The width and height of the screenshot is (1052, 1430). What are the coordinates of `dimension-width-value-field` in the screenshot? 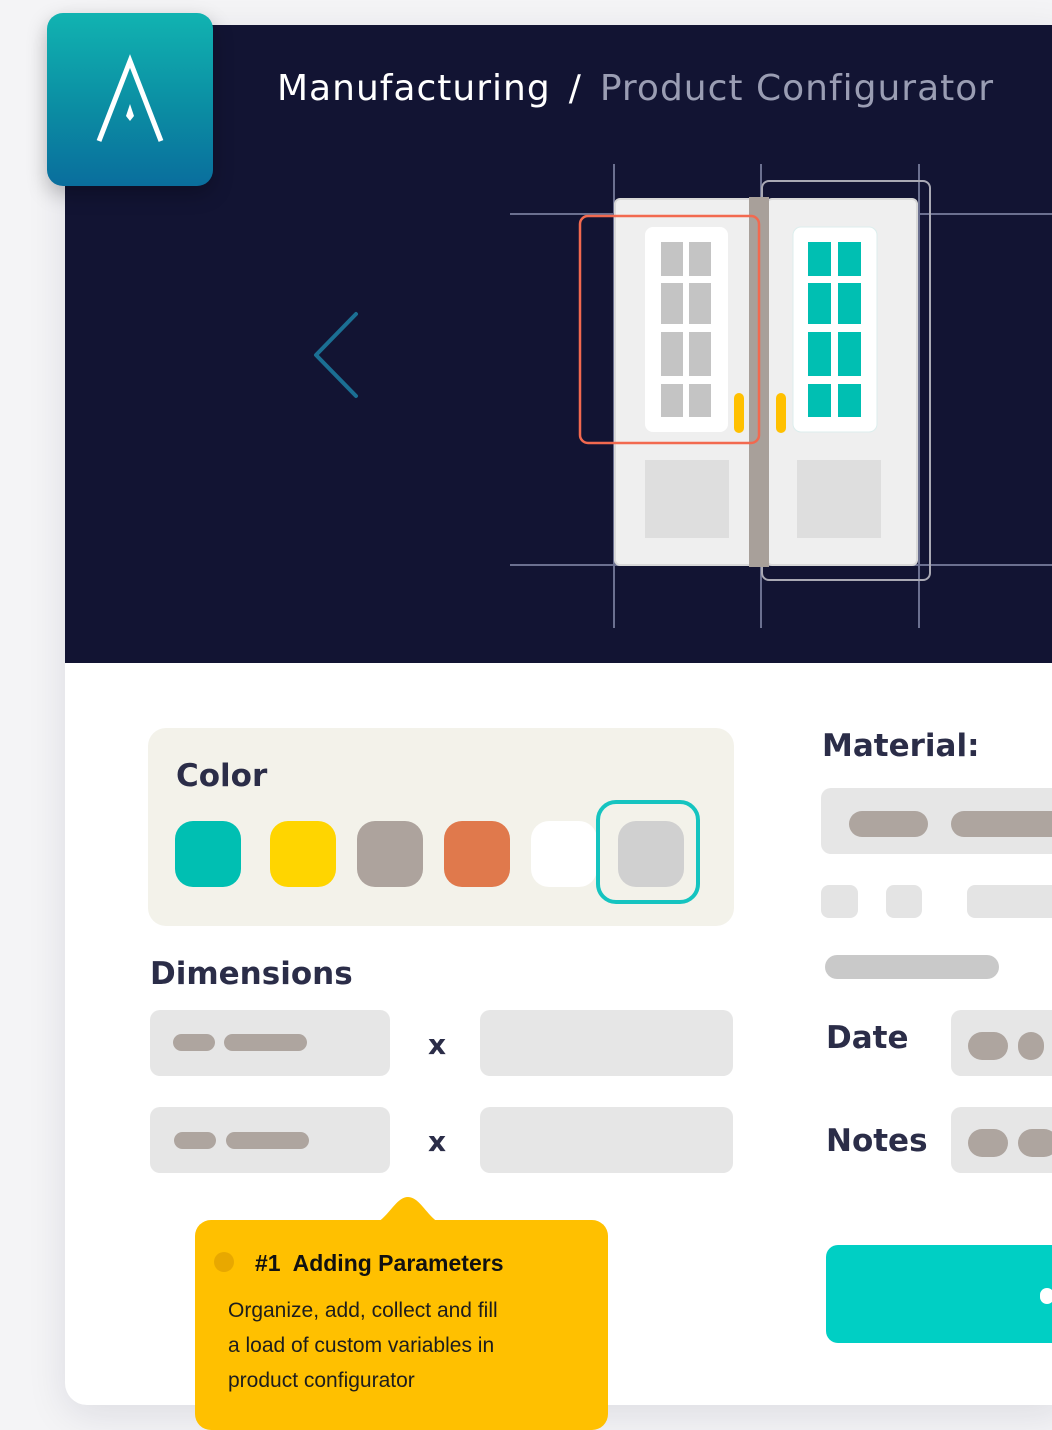 It's located at (606, 1043).